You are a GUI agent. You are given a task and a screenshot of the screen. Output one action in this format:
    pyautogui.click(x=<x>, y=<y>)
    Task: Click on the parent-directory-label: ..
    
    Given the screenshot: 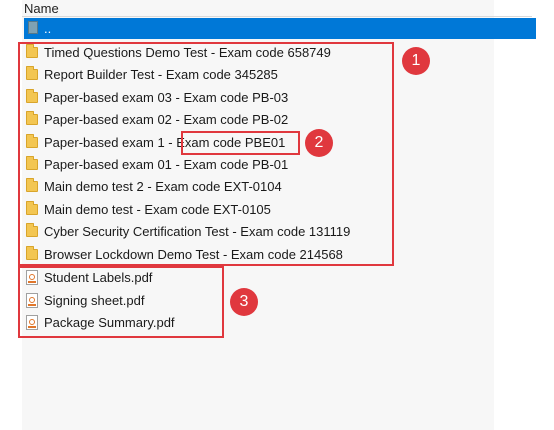 What is the action you would take?
    pyautogui.click(x=48, y=28)
    